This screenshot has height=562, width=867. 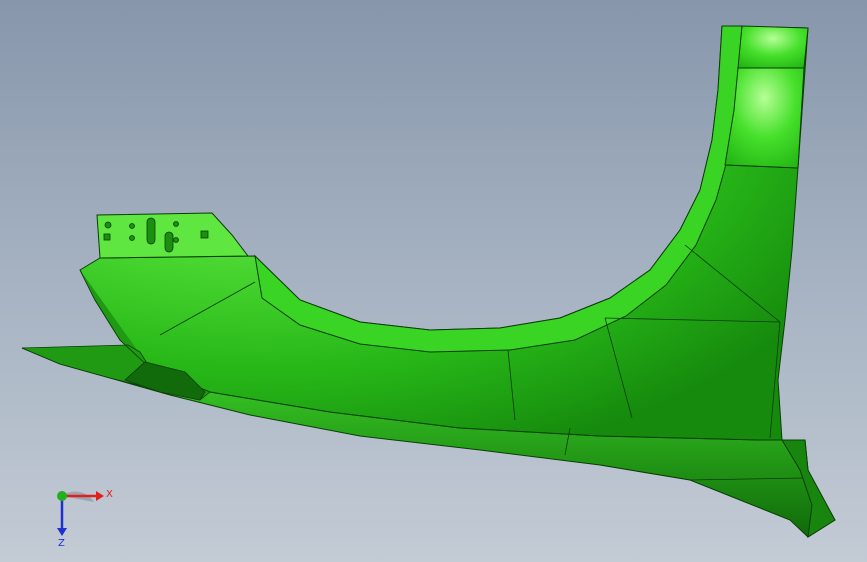 I want to click on z-axis-label: Z, so click(x=61, y=543).